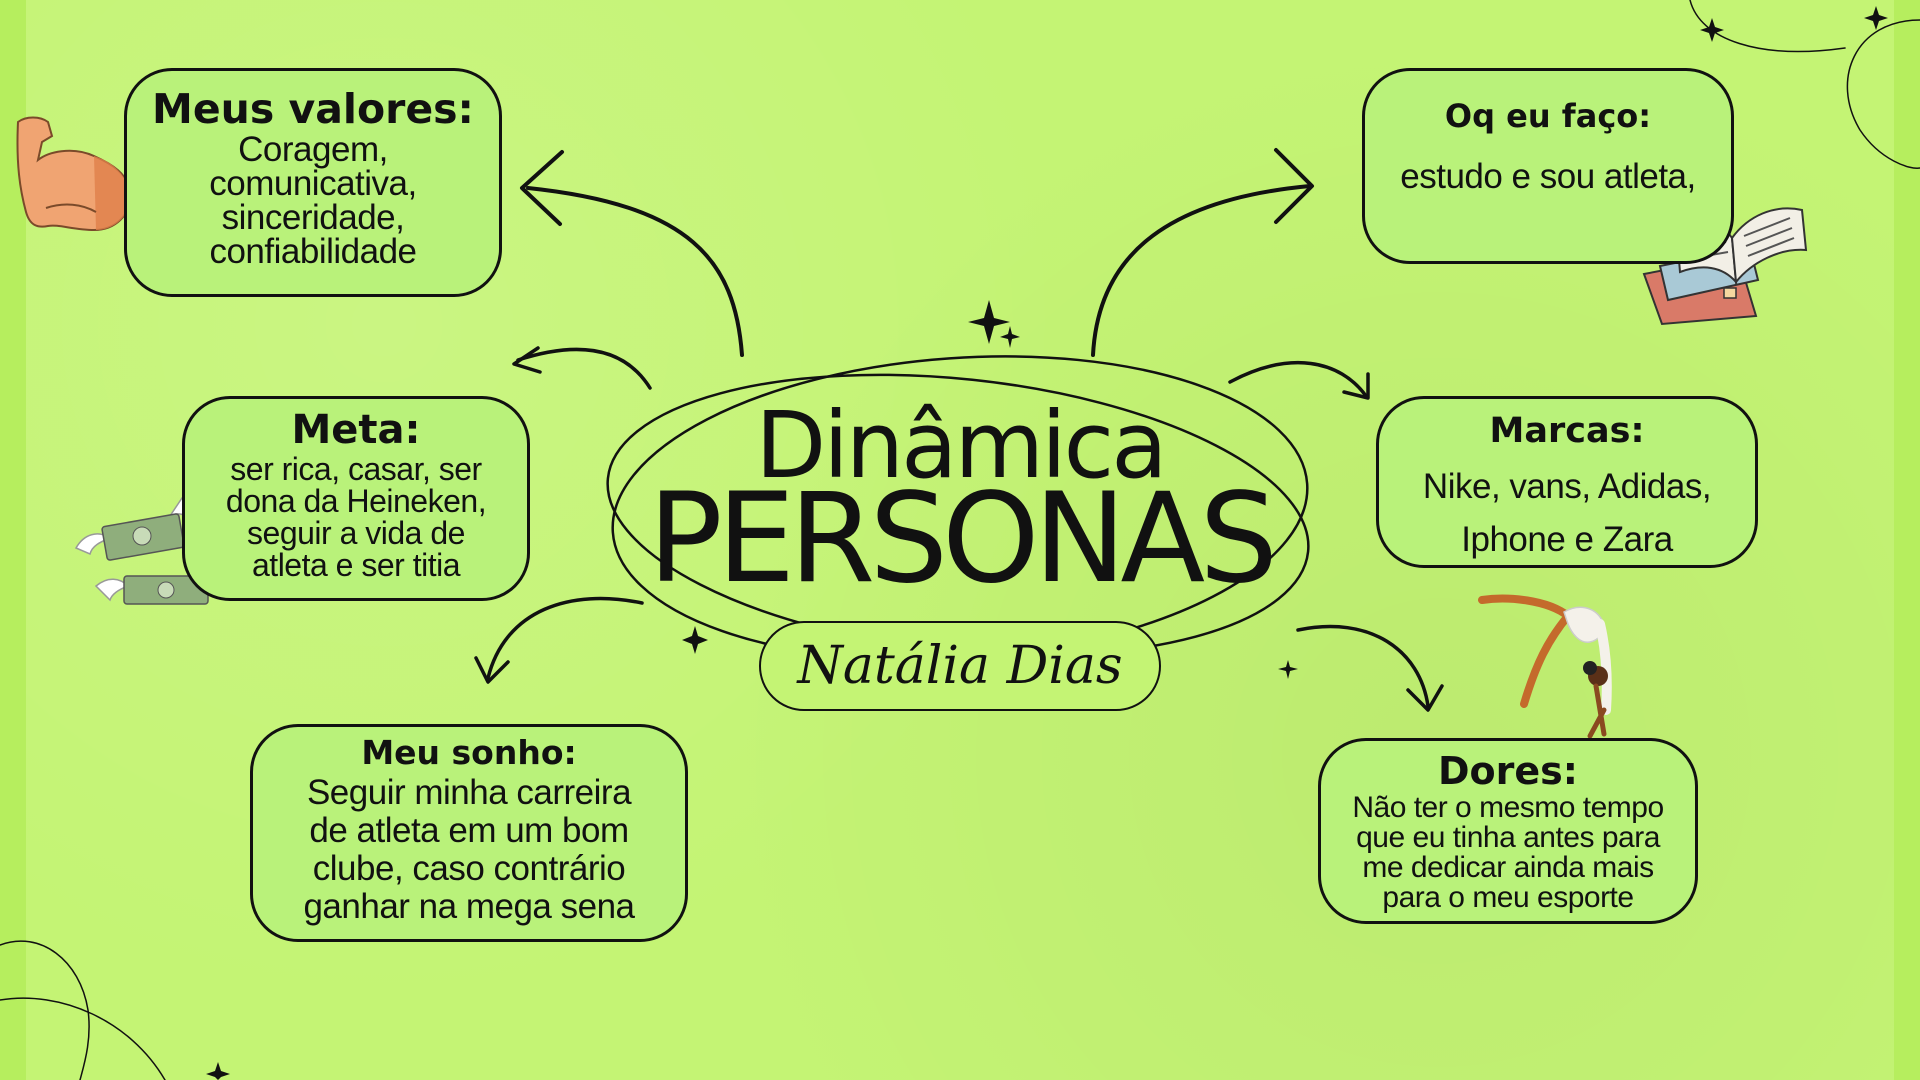 This screenshot has height=1080, width=1920. What do you see at coordinates (469, 752) in the screenshot?
I see `box-heading: Meu sonho:` at bounding box center [469, 752].